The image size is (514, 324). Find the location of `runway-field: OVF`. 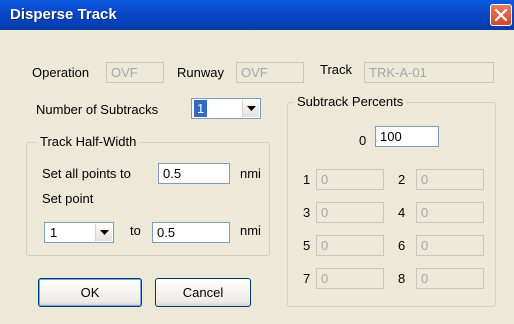

runway-field: OVF is located at coordinates (270, 72).